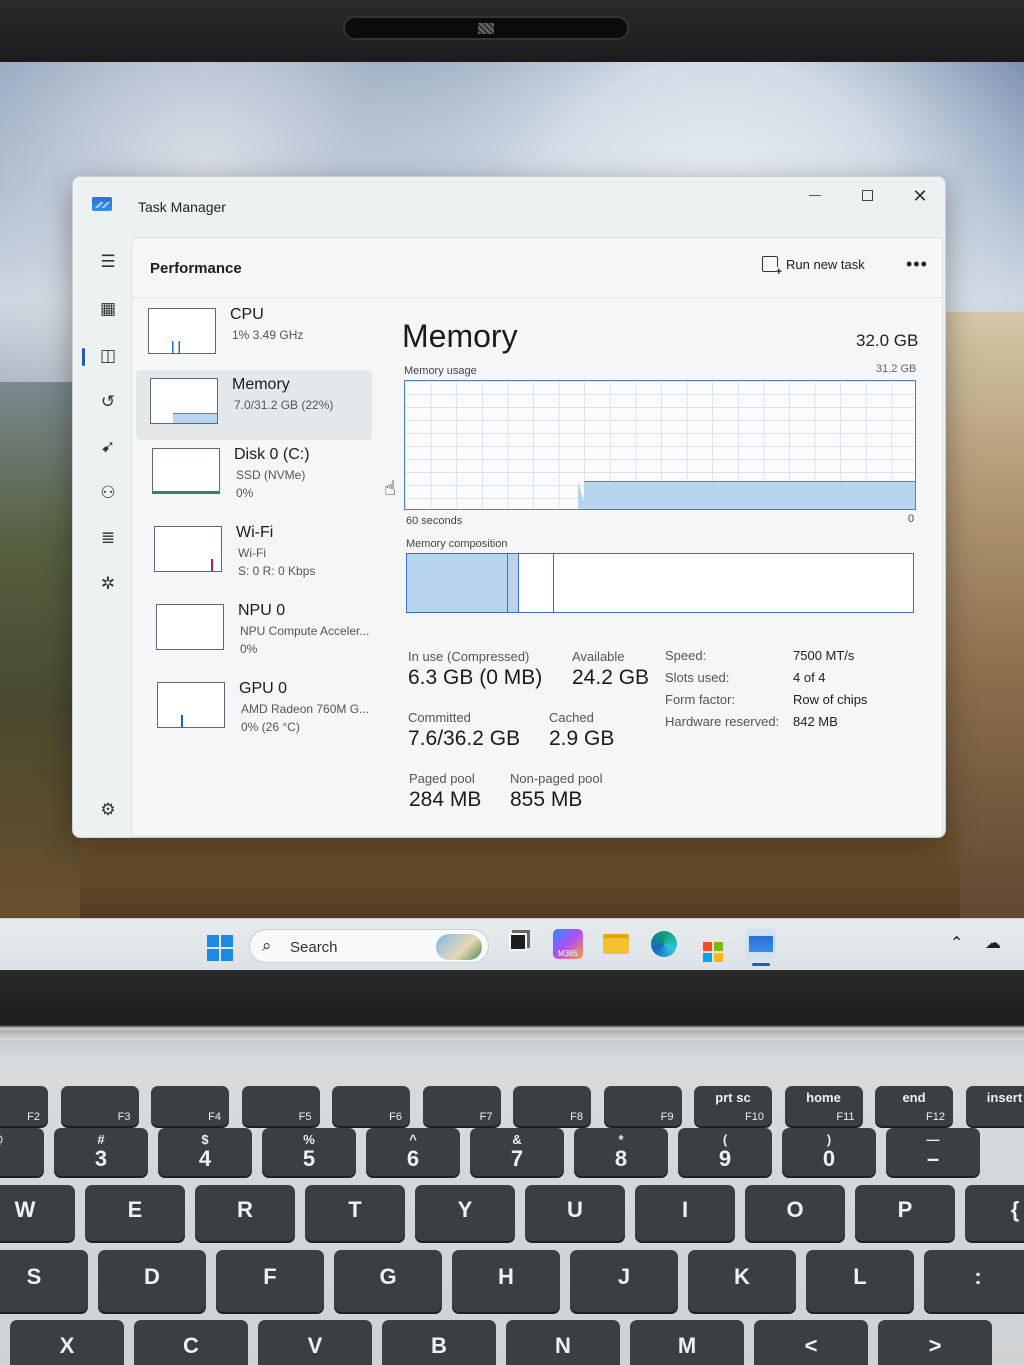 This screenshot has width=1024, height=1365. I want to click on number-key-8: ) 0, so click(829, 1152).